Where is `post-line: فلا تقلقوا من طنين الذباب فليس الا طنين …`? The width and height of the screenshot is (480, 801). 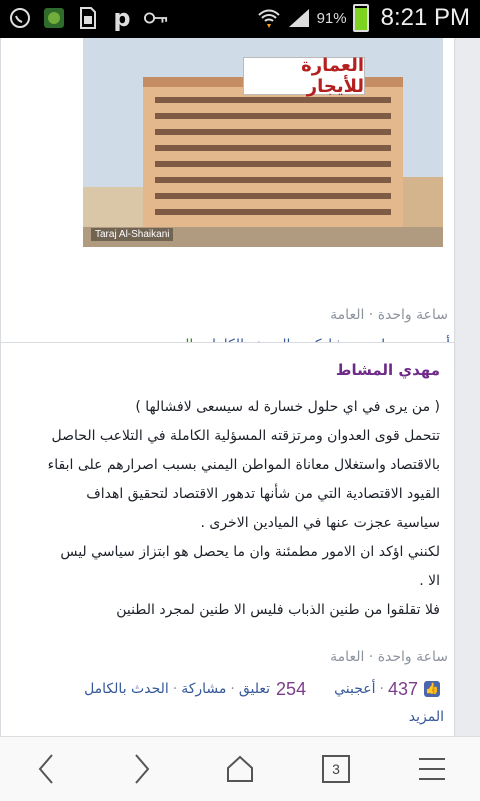 post-line: فلا تقلقوا من طنين الذباب فليس الا طنين … is located at coordinates (278, 610).